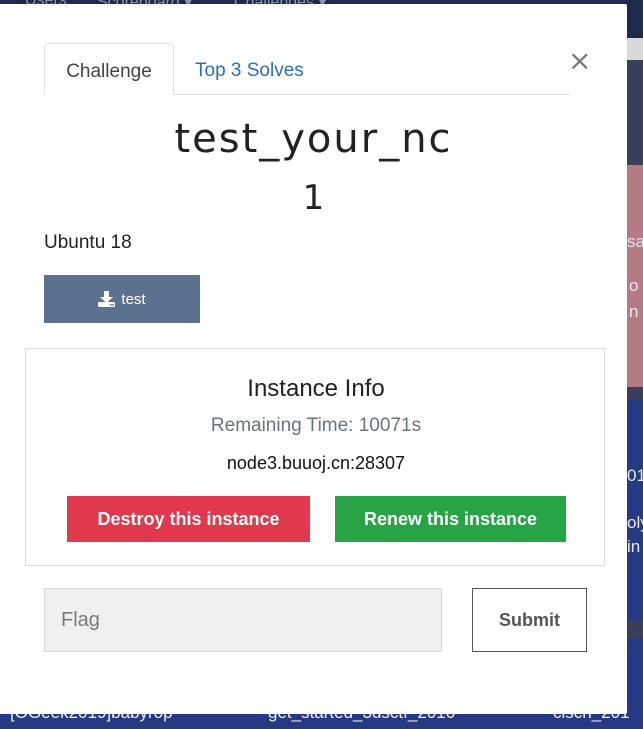  What do you see at coordinates (635, 475) in the screenshot?
I see `background-card-text: 01` at bounding box center [635, 475].